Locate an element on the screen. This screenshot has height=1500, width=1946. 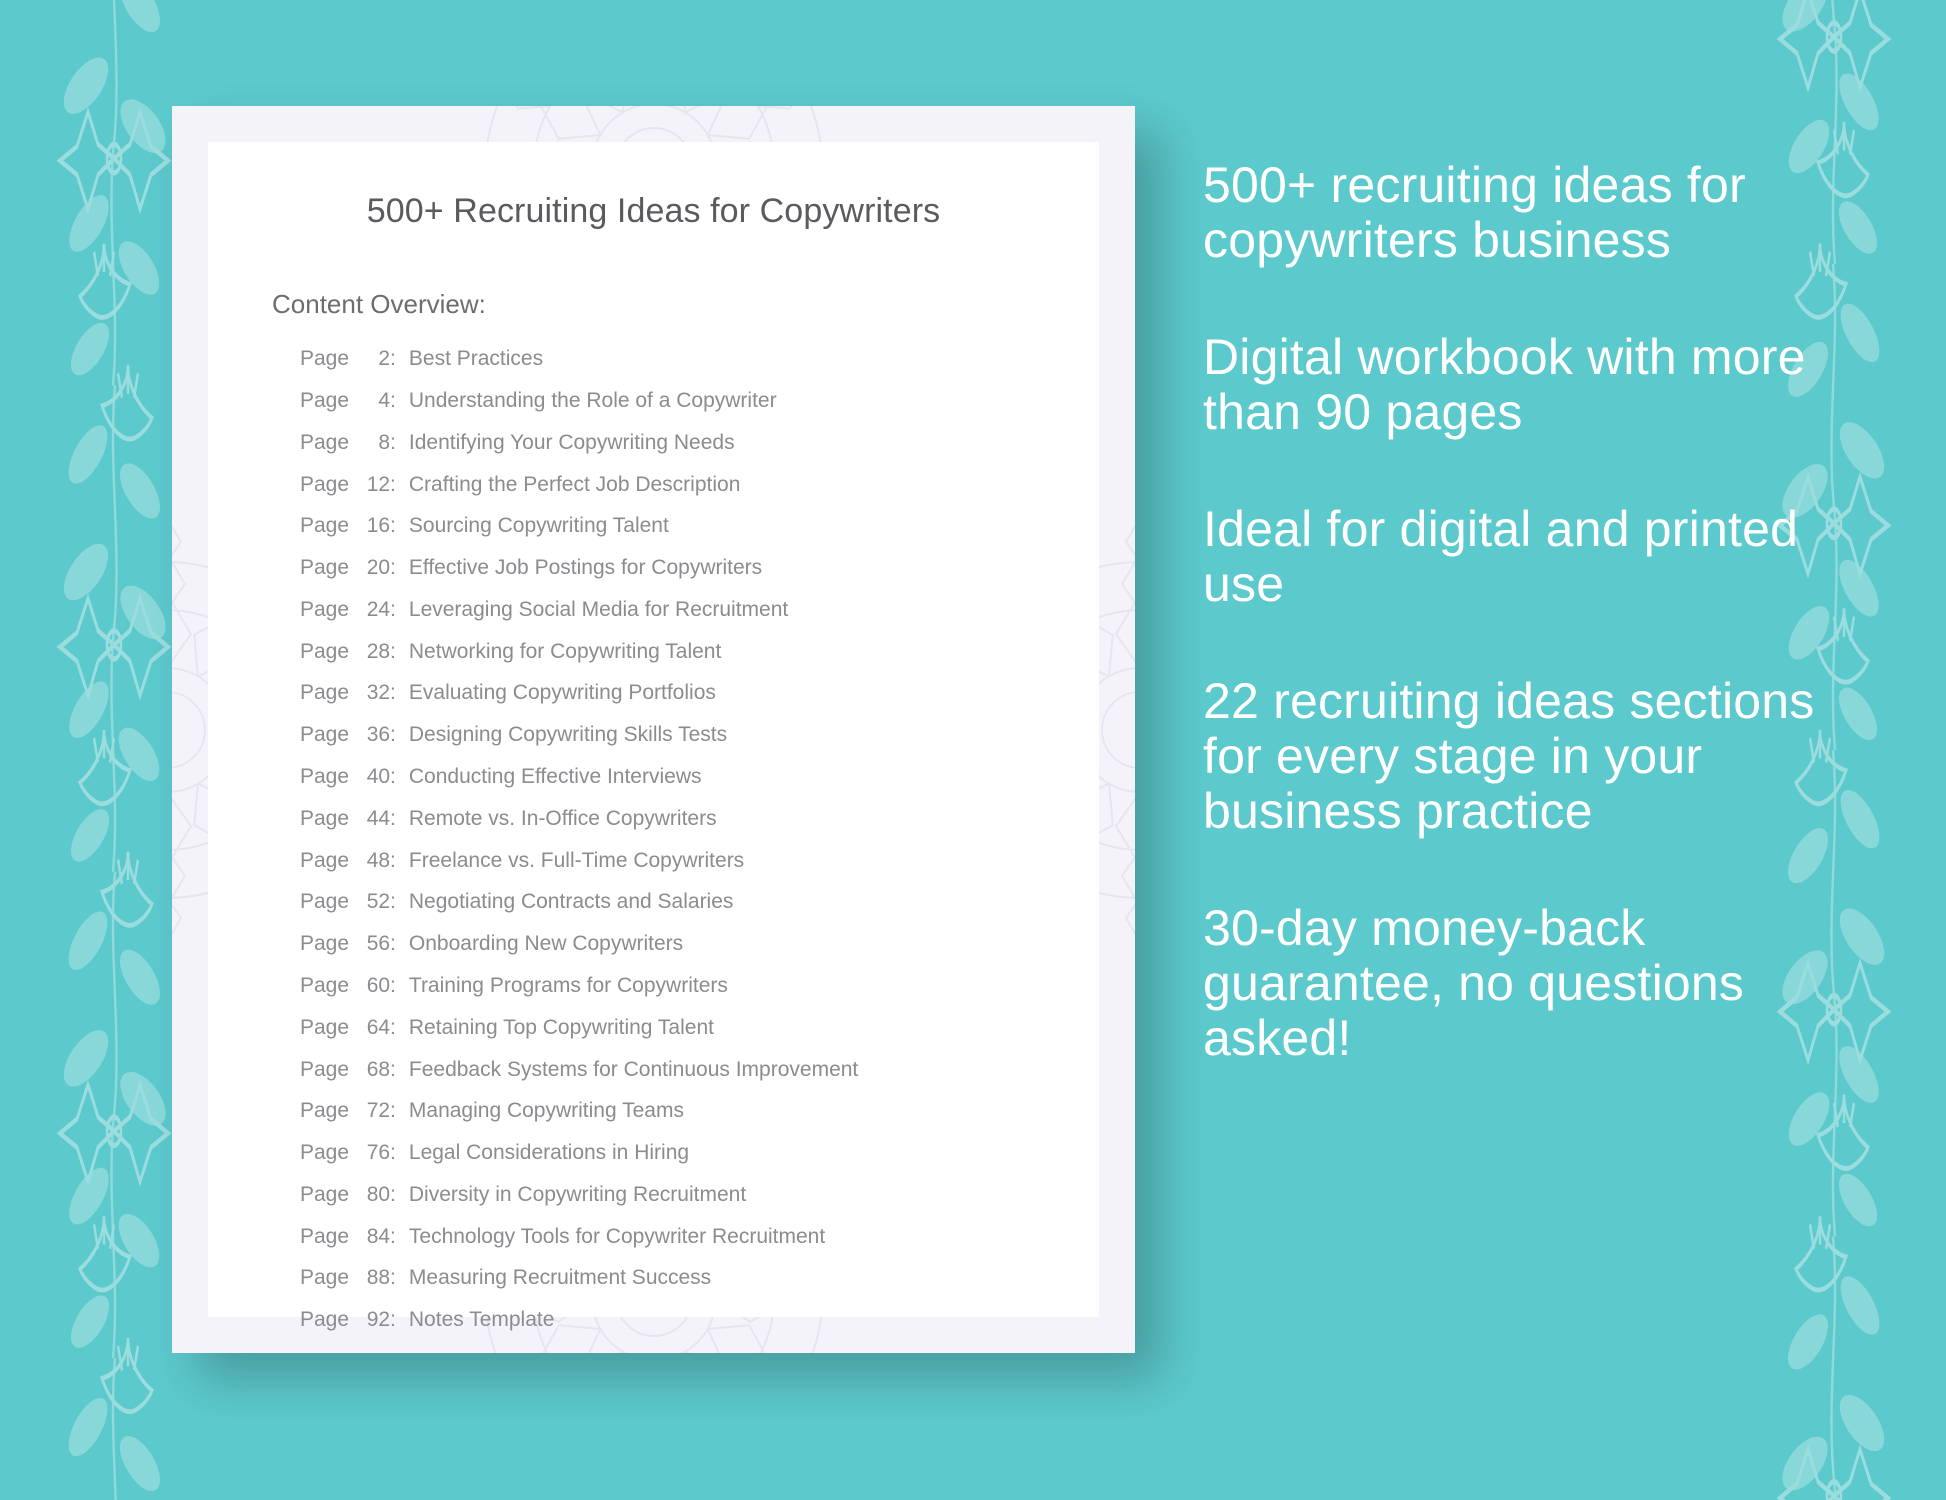
table-of-contents-row: Page 64: Retaining Top Copywriting Talent is located at coordinates (699, 1027).